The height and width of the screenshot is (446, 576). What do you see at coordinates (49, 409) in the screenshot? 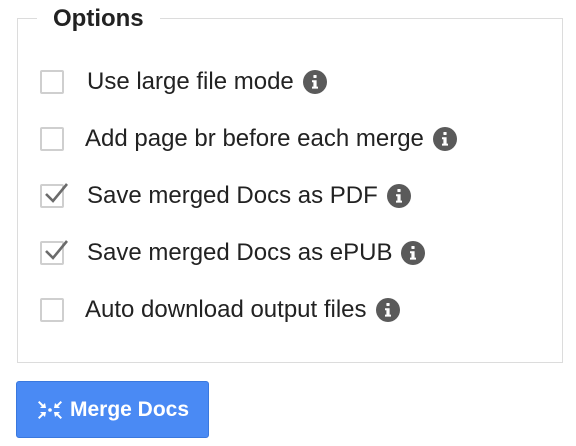
I see `merge-arrows-icon` at bounding box center [49, 409].